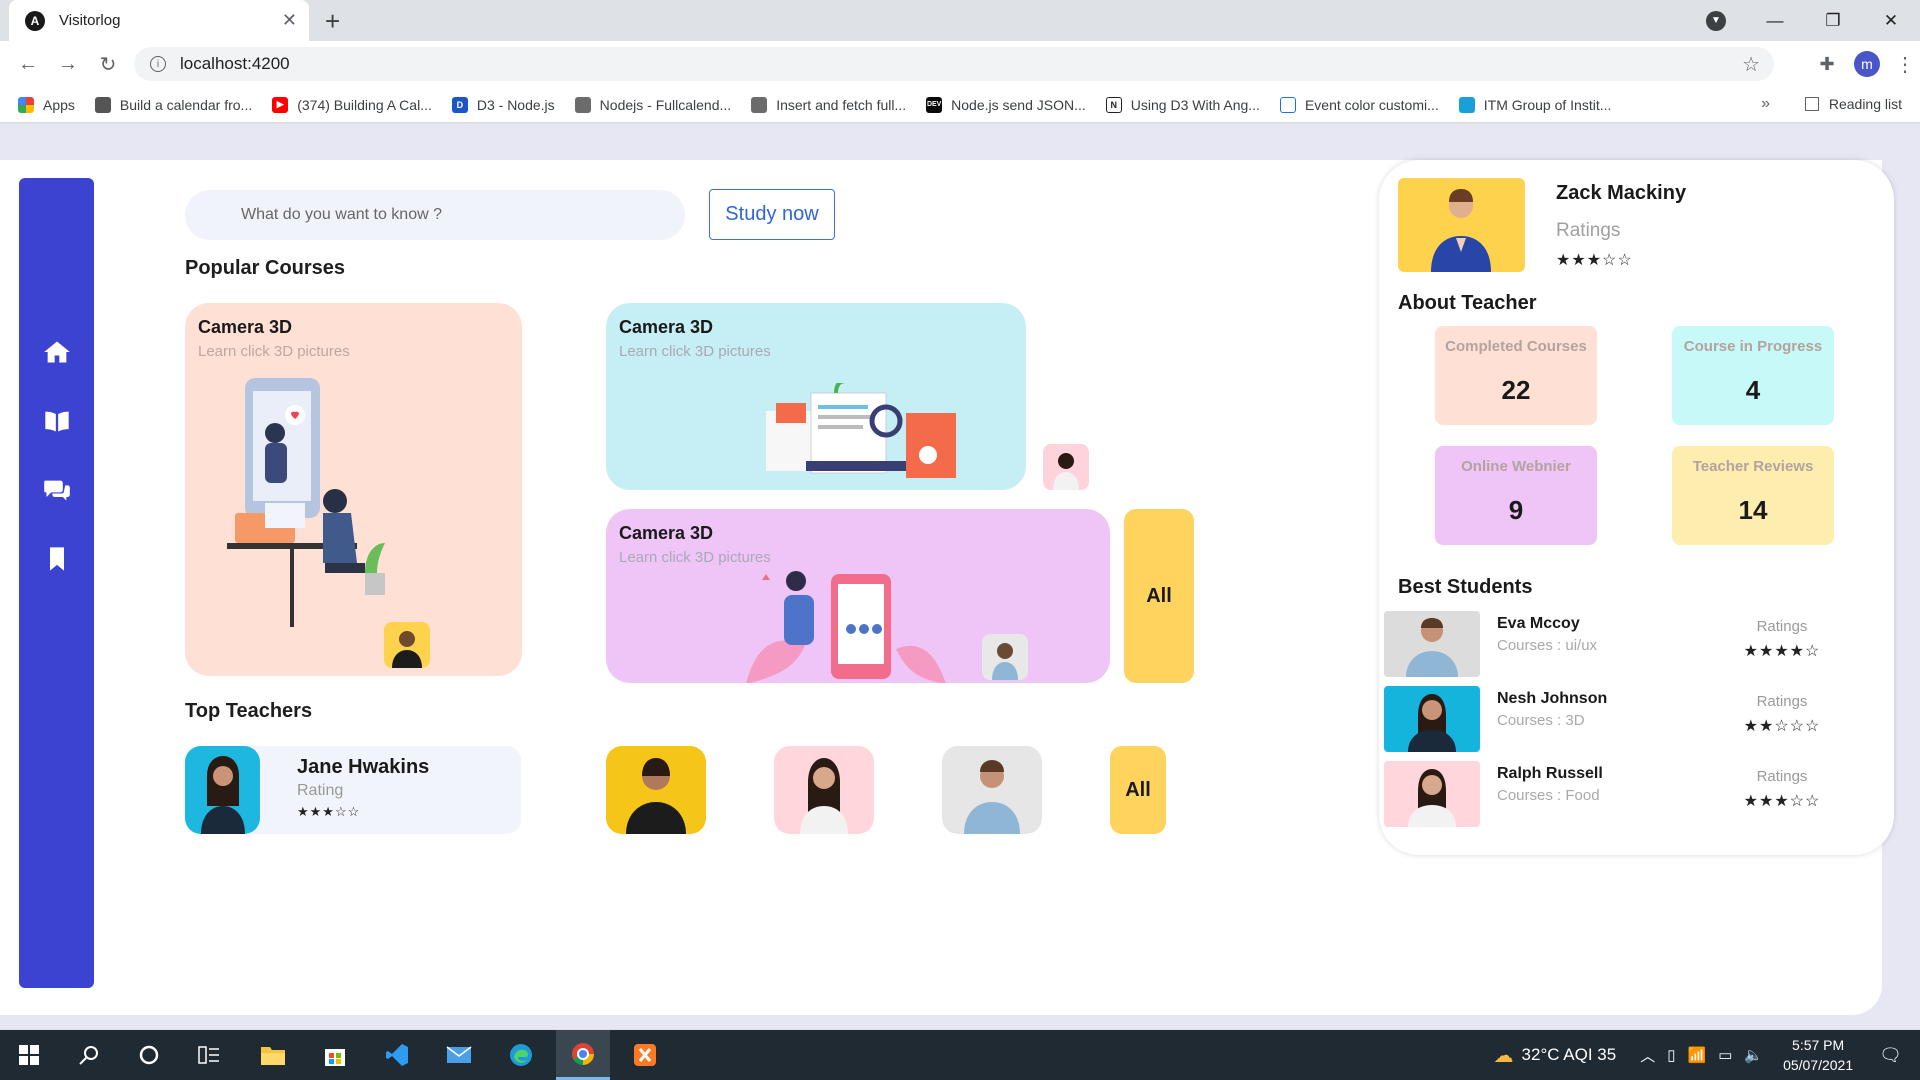 This screenshot has width=1920, height=1080. I want to click on teachers-all-button: All, so click(1138, 790).